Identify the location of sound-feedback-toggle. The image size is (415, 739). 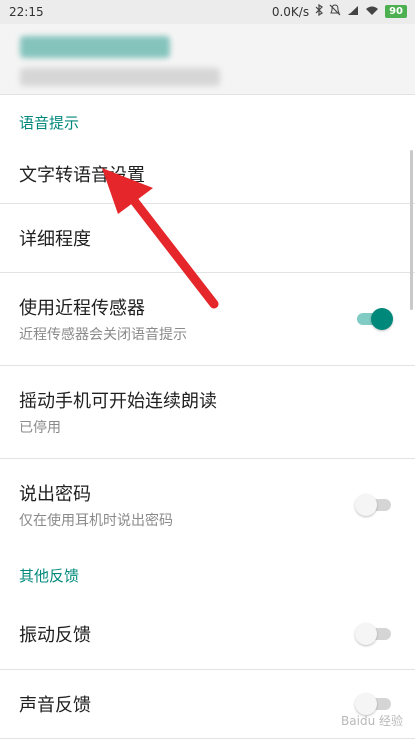
(374, 704).